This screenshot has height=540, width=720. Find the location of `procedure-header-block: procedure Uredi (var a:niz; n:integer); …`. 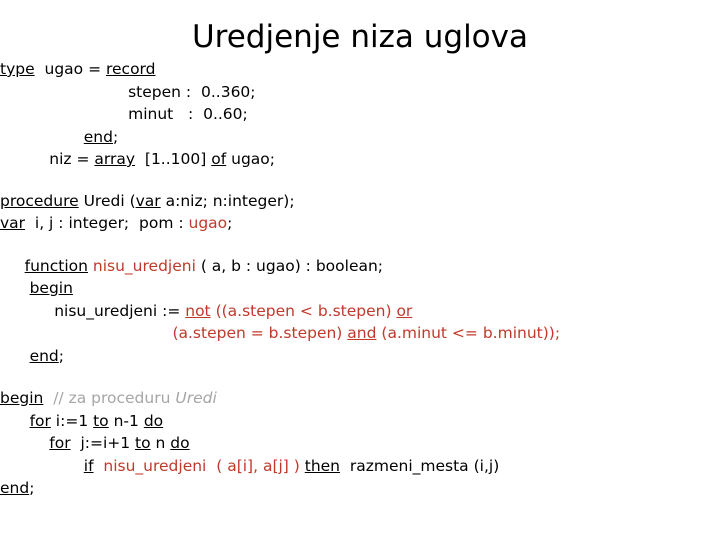

procedure-header-block: procedure Uredi (var a:niz; n:integer); … is located at coordinates (360, 212).